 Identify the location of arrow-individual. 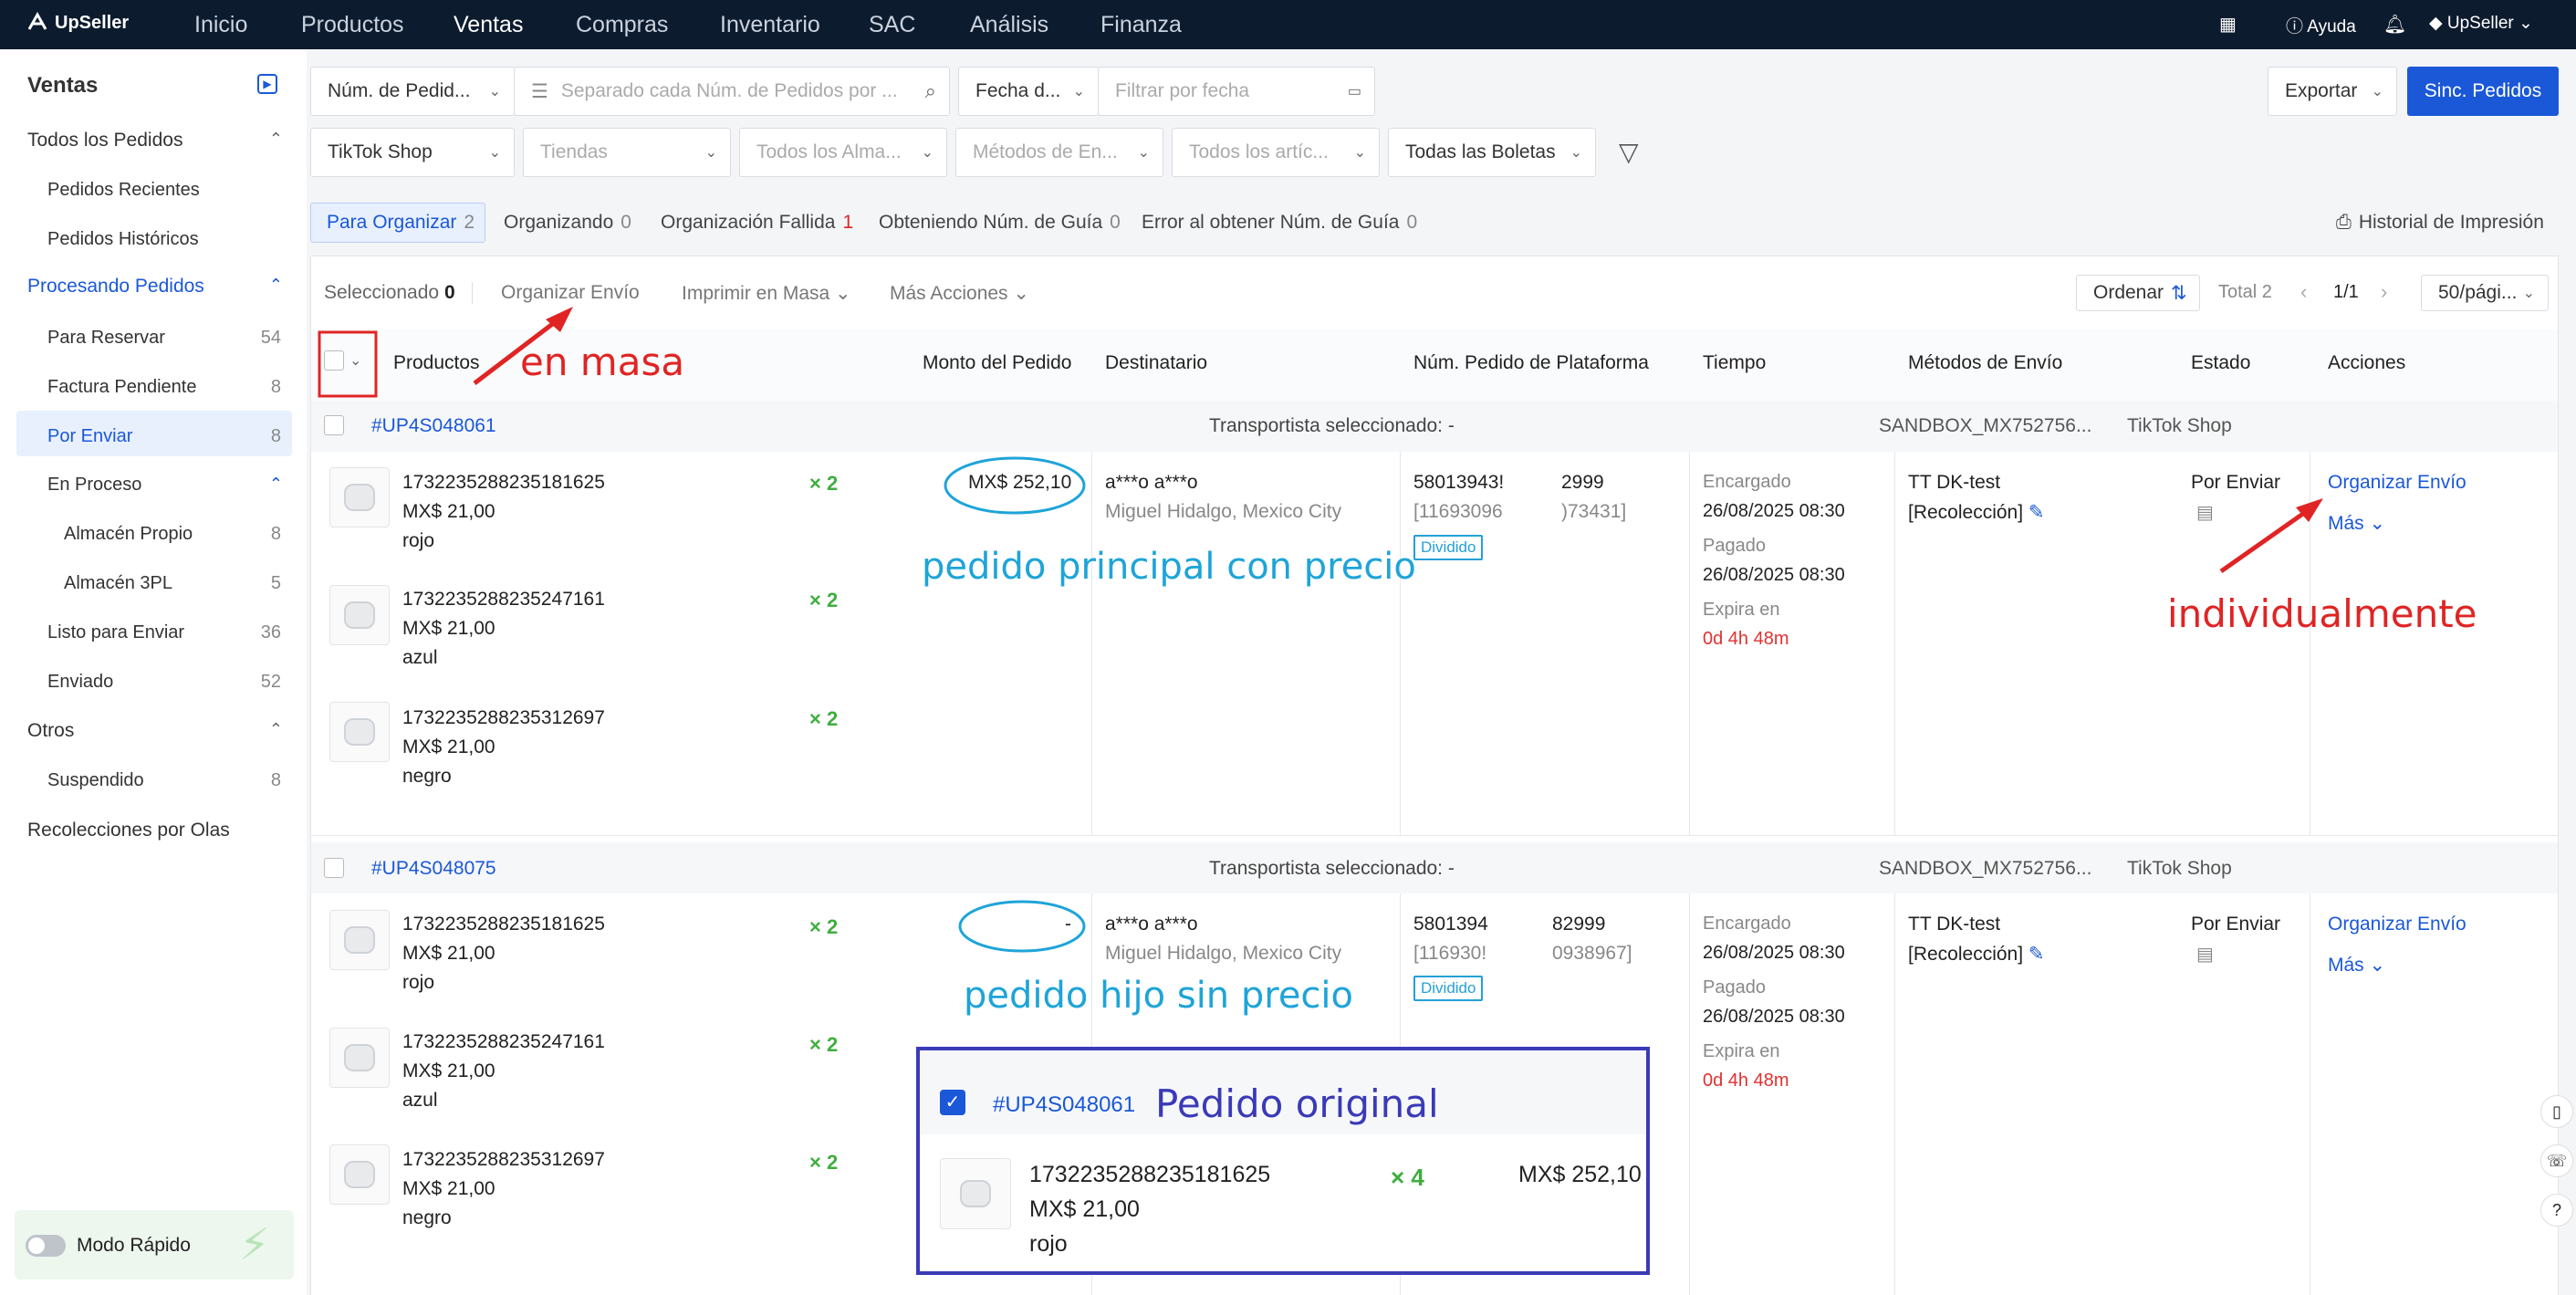
(2264, 541).